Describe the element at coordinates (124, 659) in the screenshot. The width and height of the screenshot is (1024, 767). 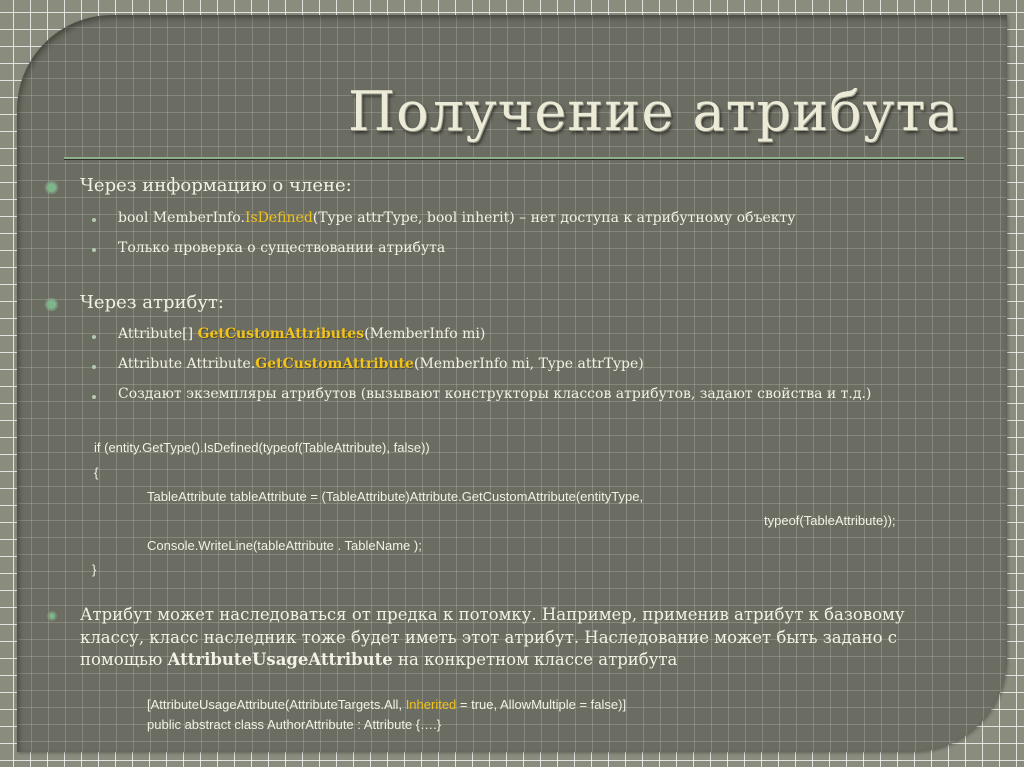
I see `paragraph-text: помощью` at that location.